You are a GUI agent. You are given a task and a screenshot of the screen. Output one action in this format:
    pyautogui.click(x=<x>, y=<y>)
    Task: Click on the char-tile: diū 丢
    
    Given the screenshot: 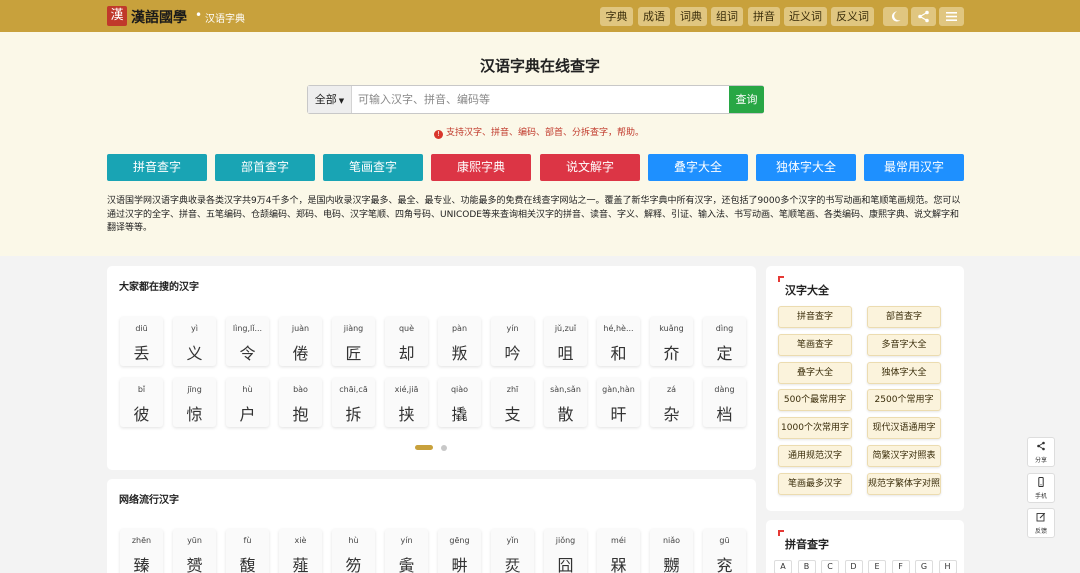 What is the action you would take?
    pyautogui.click(x=141, y=341)
    